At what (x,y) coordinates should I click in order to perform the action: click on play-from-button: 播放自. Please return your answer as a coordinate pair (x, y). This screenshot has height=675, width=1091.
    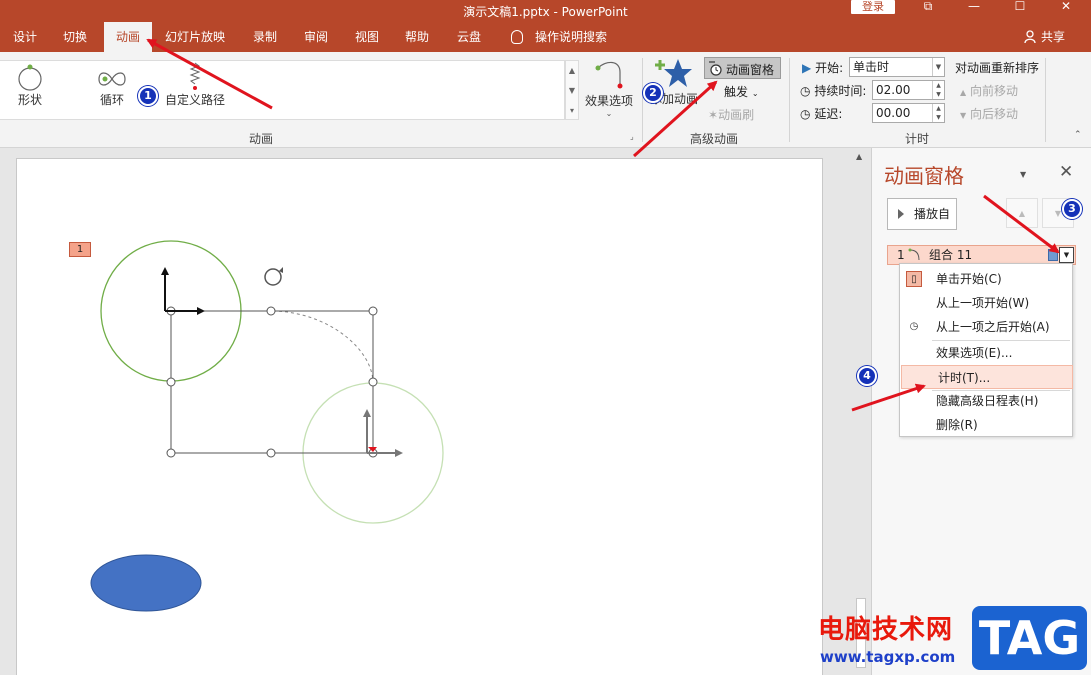
    Looking at the image, I should click on (922, 214).